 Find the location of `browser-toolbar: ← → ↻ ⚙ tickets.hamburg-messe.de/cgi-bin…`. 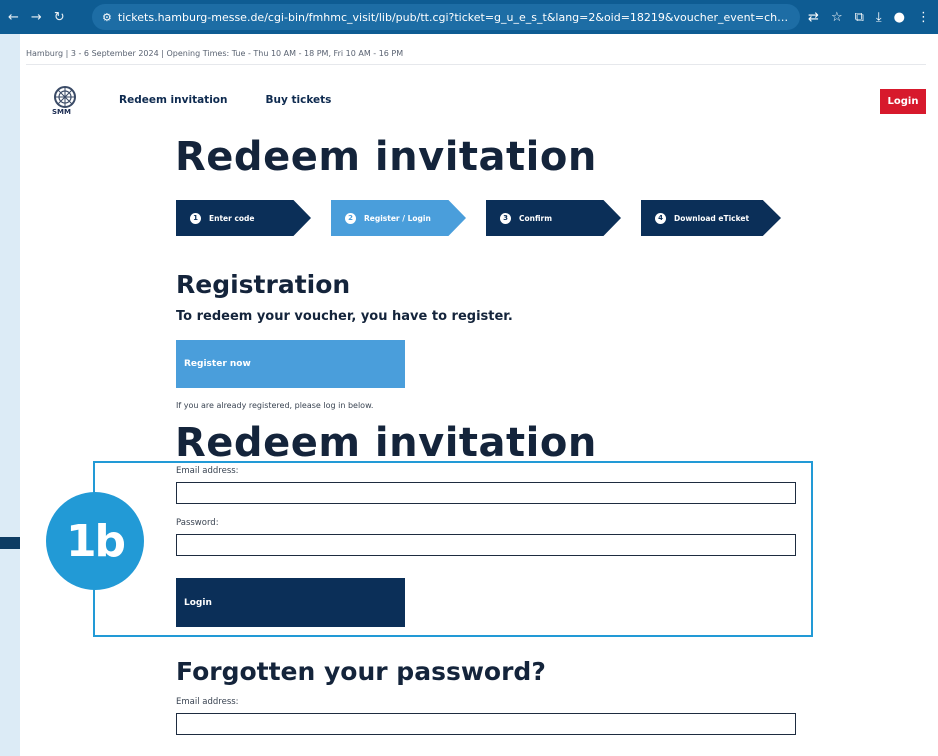

browser-toolbar: ← → ↻ ⚙ tickets.hamburg-messe.de/cgi-bin… is located at coordinates (469, 17).